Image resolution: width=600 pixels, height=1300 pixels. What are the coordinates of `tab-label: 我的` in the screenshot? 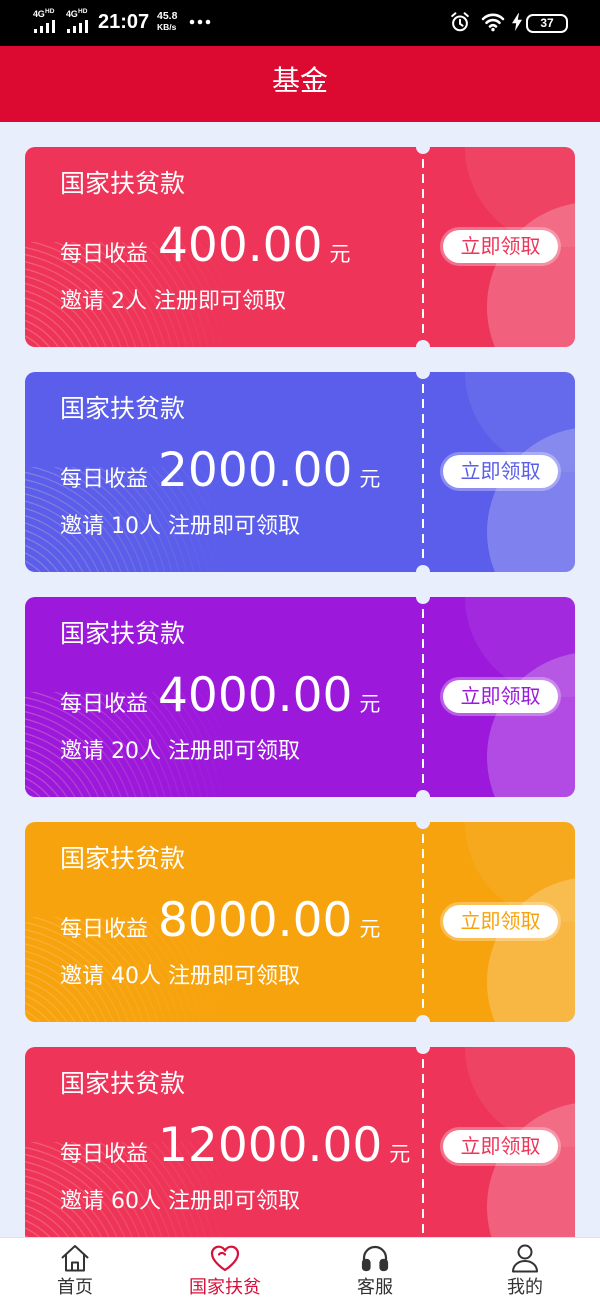 It's located at (525, 1287).